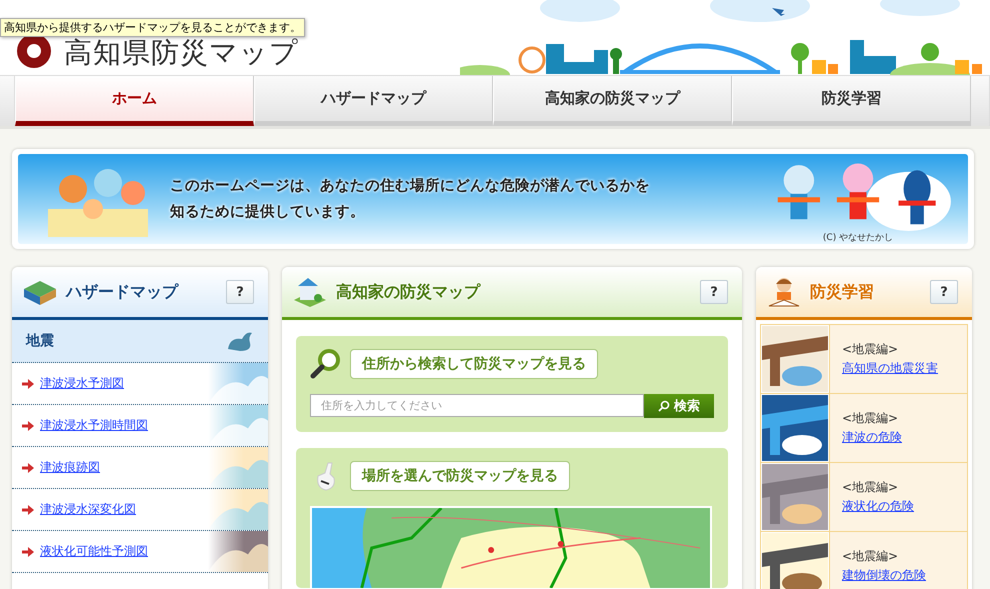 This screenshot has height=589, width=990. Describe the element at coordinates (477, 405) in the screenshot. I see `address-search-field: 住所を入力してください` at that location.